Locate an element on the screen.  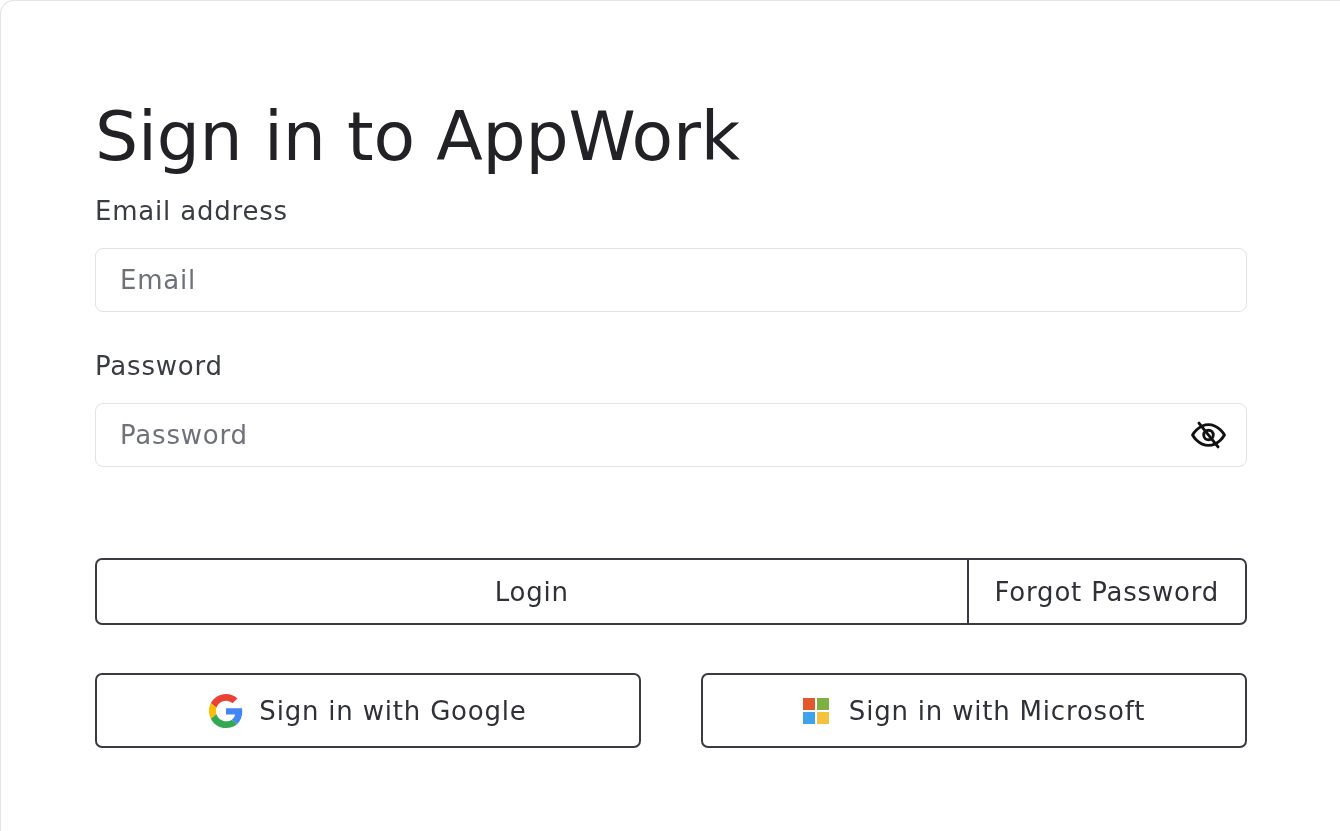
page-title: Sign in to AppWork is located at coordinates (418, 137).